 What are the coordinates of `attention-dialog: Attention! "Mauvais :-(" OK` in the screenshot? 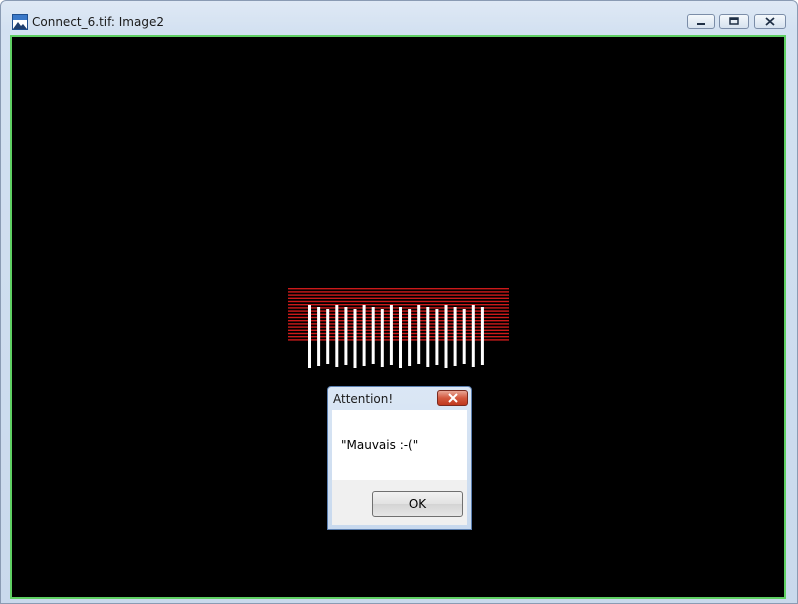 It's located at (399, 458).